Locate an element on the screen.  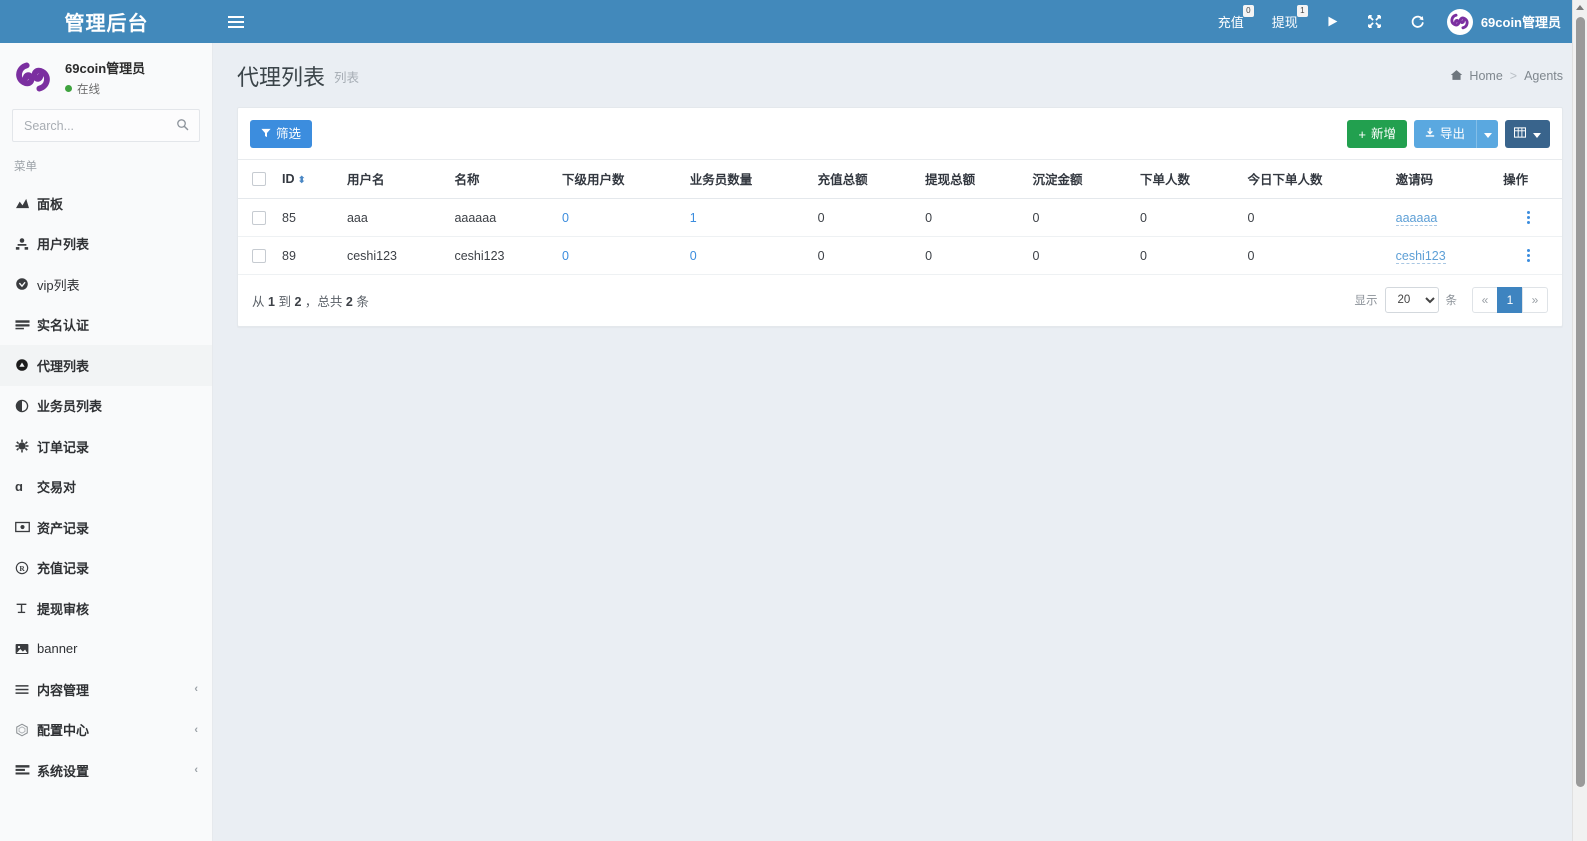
header-play-button is located at coordinates (1332, 21).